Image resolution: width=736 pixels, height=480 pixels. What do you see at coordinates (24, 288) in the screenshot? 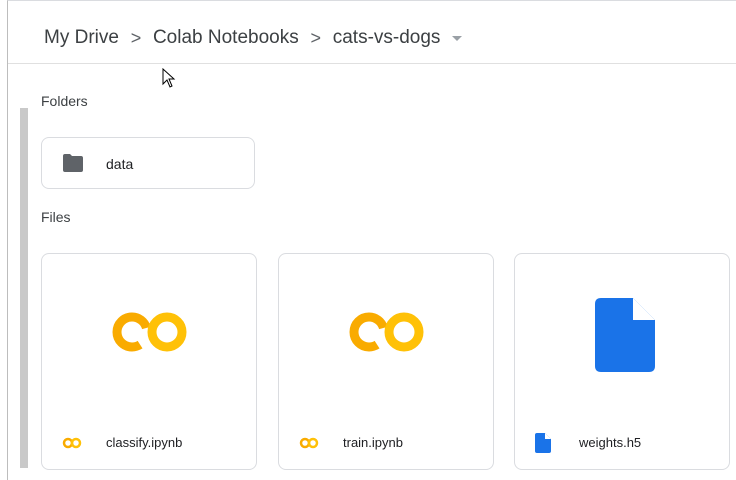
I see `scrollbar` at bounding box center [24, 288].